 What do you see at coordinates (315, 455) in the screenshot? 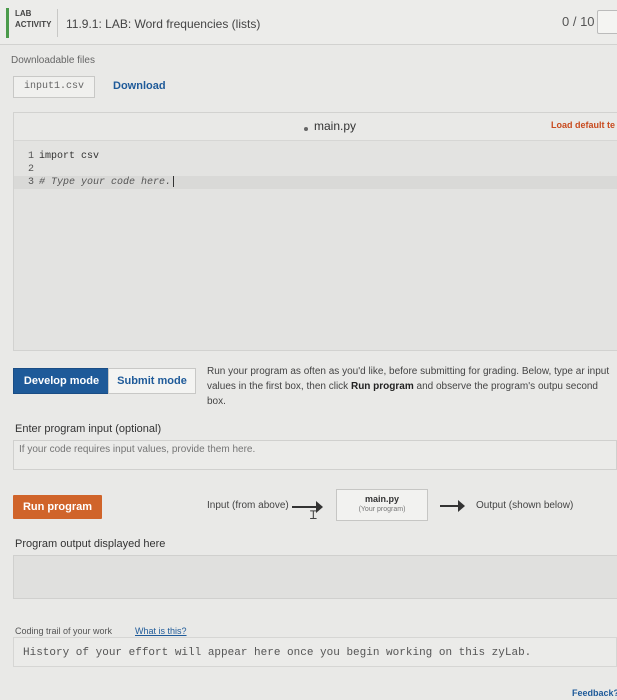
I see `program-input-field` at bounding box center [315, 455].